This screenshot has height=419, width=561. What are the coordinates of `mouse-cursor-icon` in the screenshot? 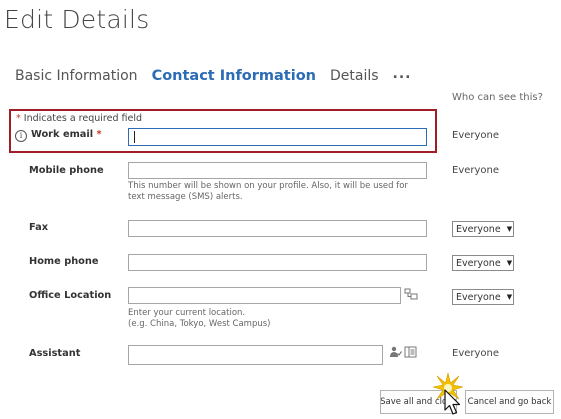 It's located at (453, 403).